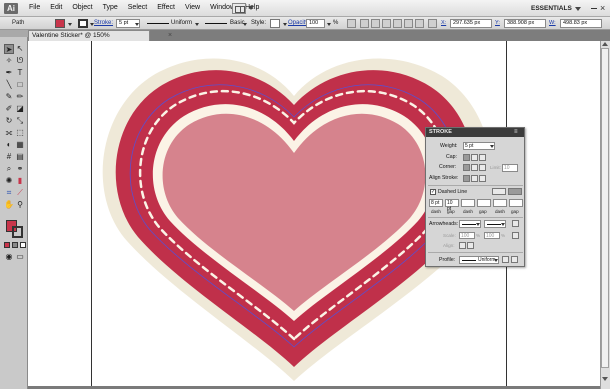  What do you see at coordinates (605, 379) in the screenshot?
I see `scroll-down-icon` at bounding box center [605, 379].